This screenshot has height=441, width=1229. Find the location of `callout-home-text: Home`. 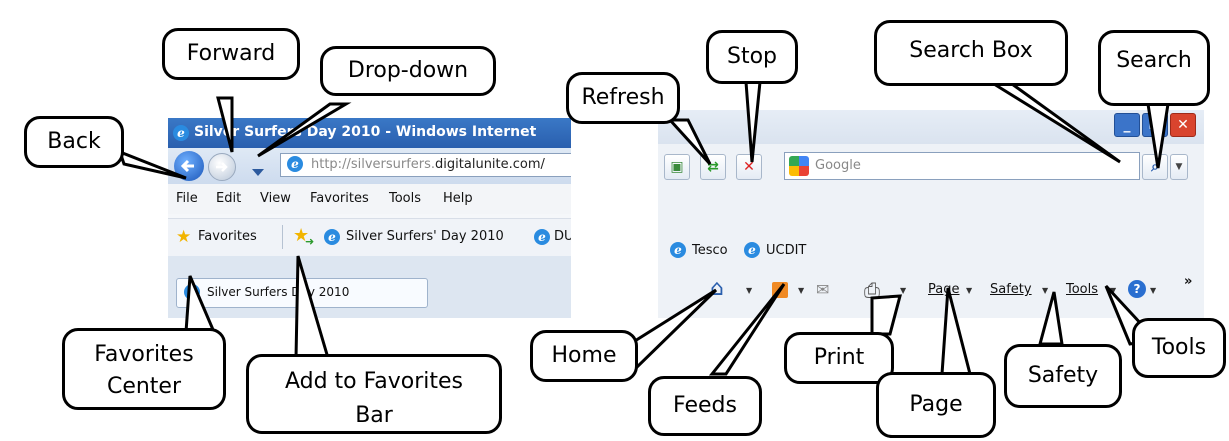

callout-home-text: Home is located at coordinates (584, 355).